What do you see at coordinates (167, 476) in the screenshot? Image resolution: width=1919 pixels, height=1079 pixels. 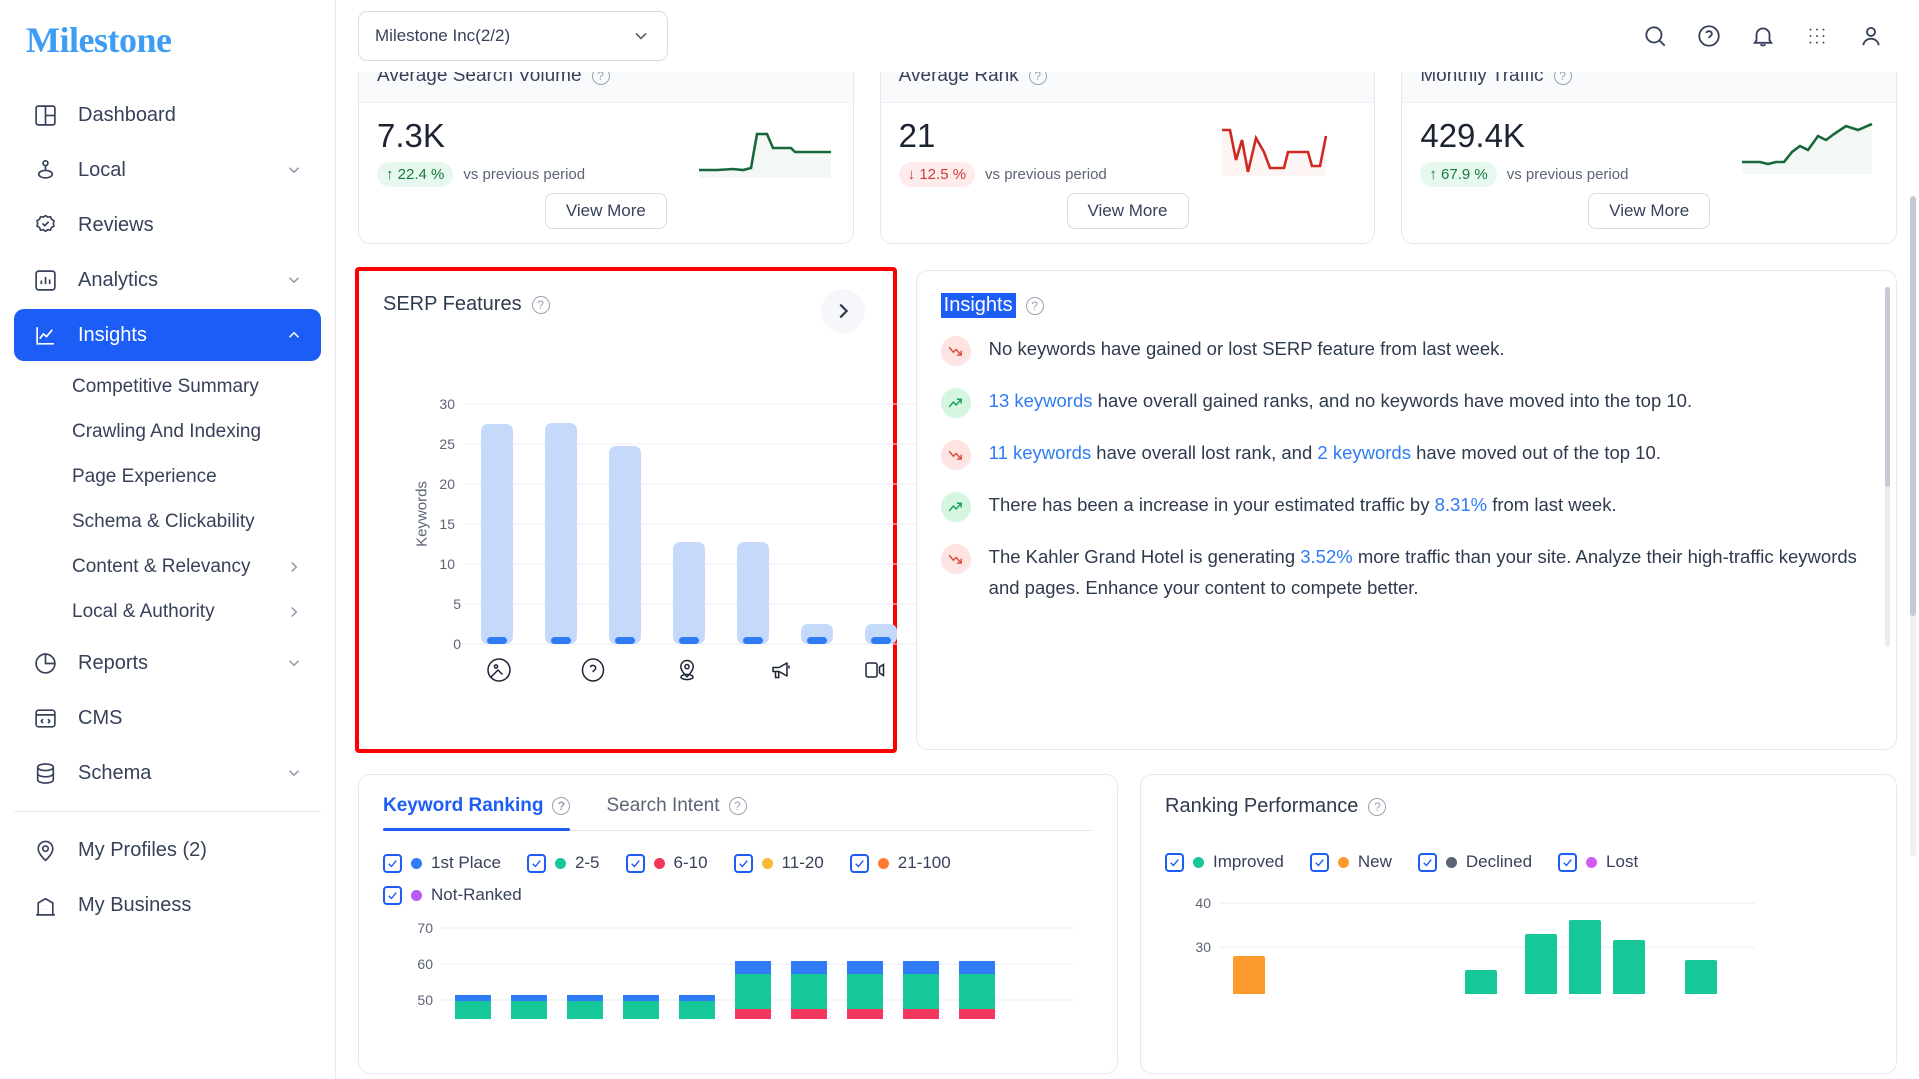 I see `sidebar-subitem-page-experience: Page Experience` at bounding box center [167, 476].